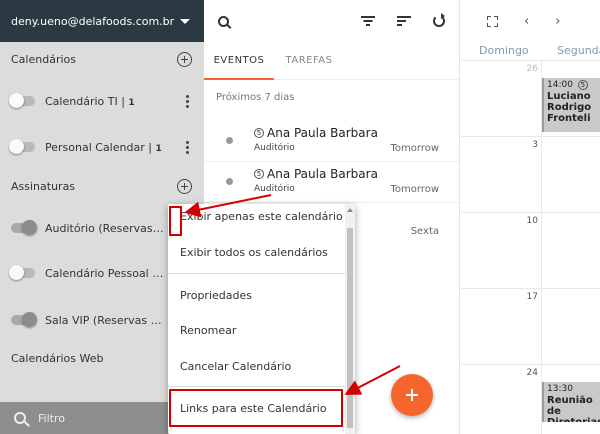  I want to click on calendar-item: Calendário TI | 1, so click(99, 101).